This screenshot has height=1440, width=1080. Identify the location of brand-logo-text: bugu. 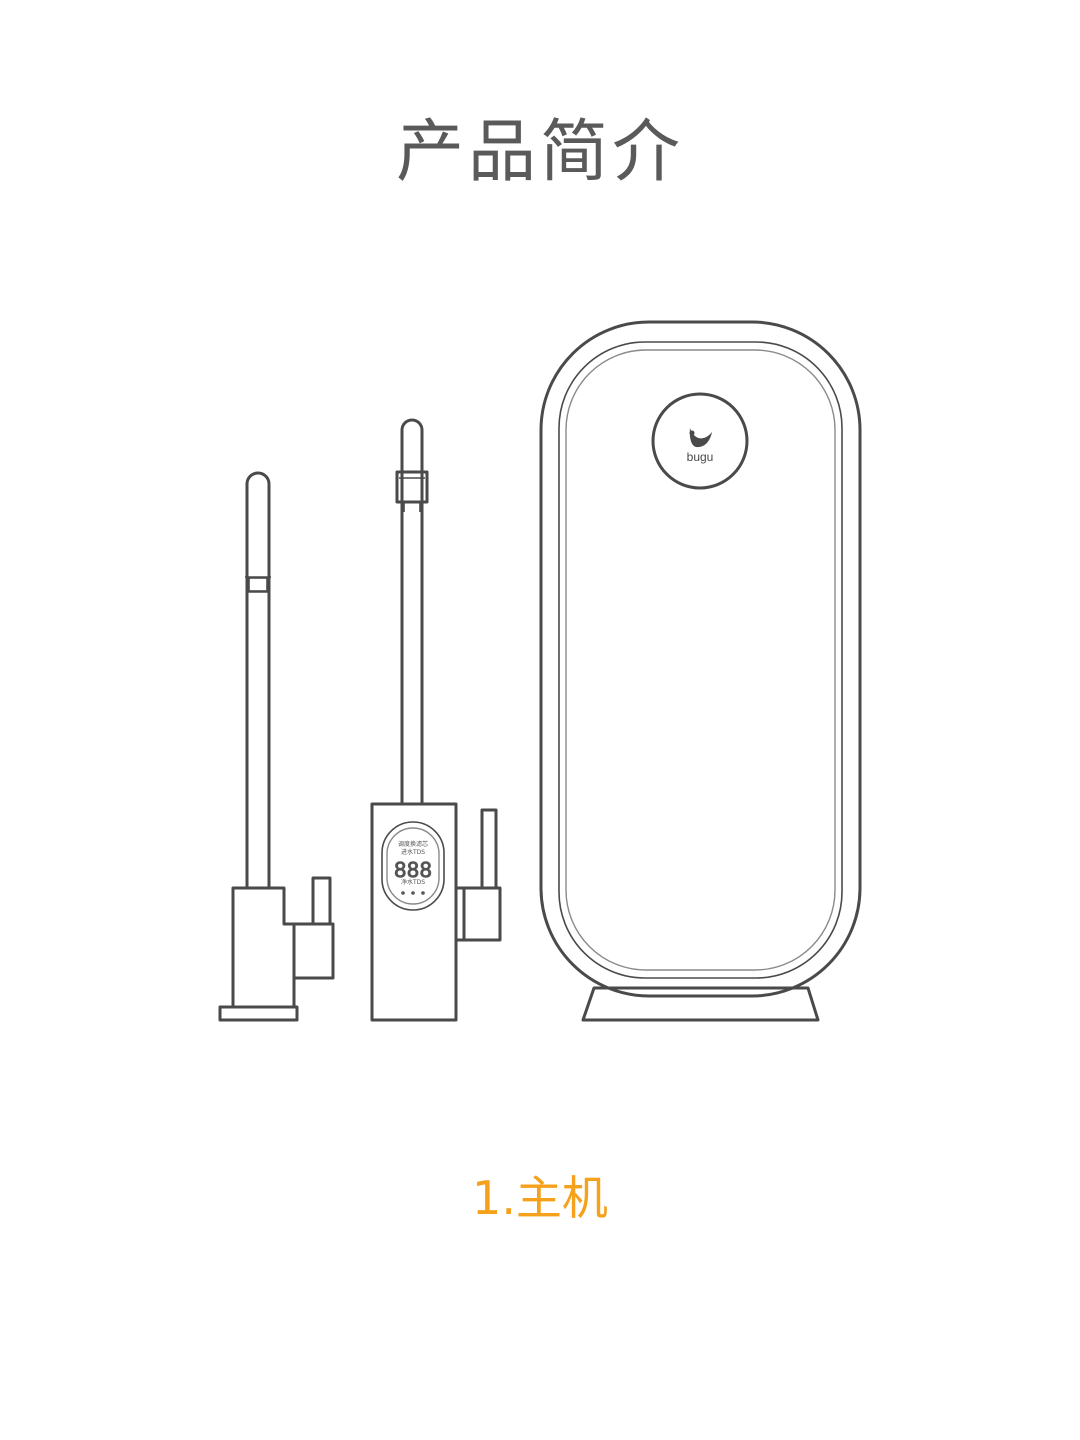
(700, 457).